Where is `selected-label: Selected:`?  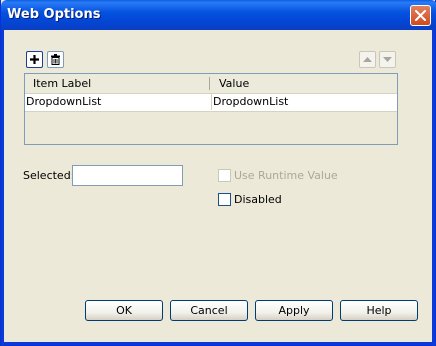
selected-label: Selected: is located at coordinates (49, 175).